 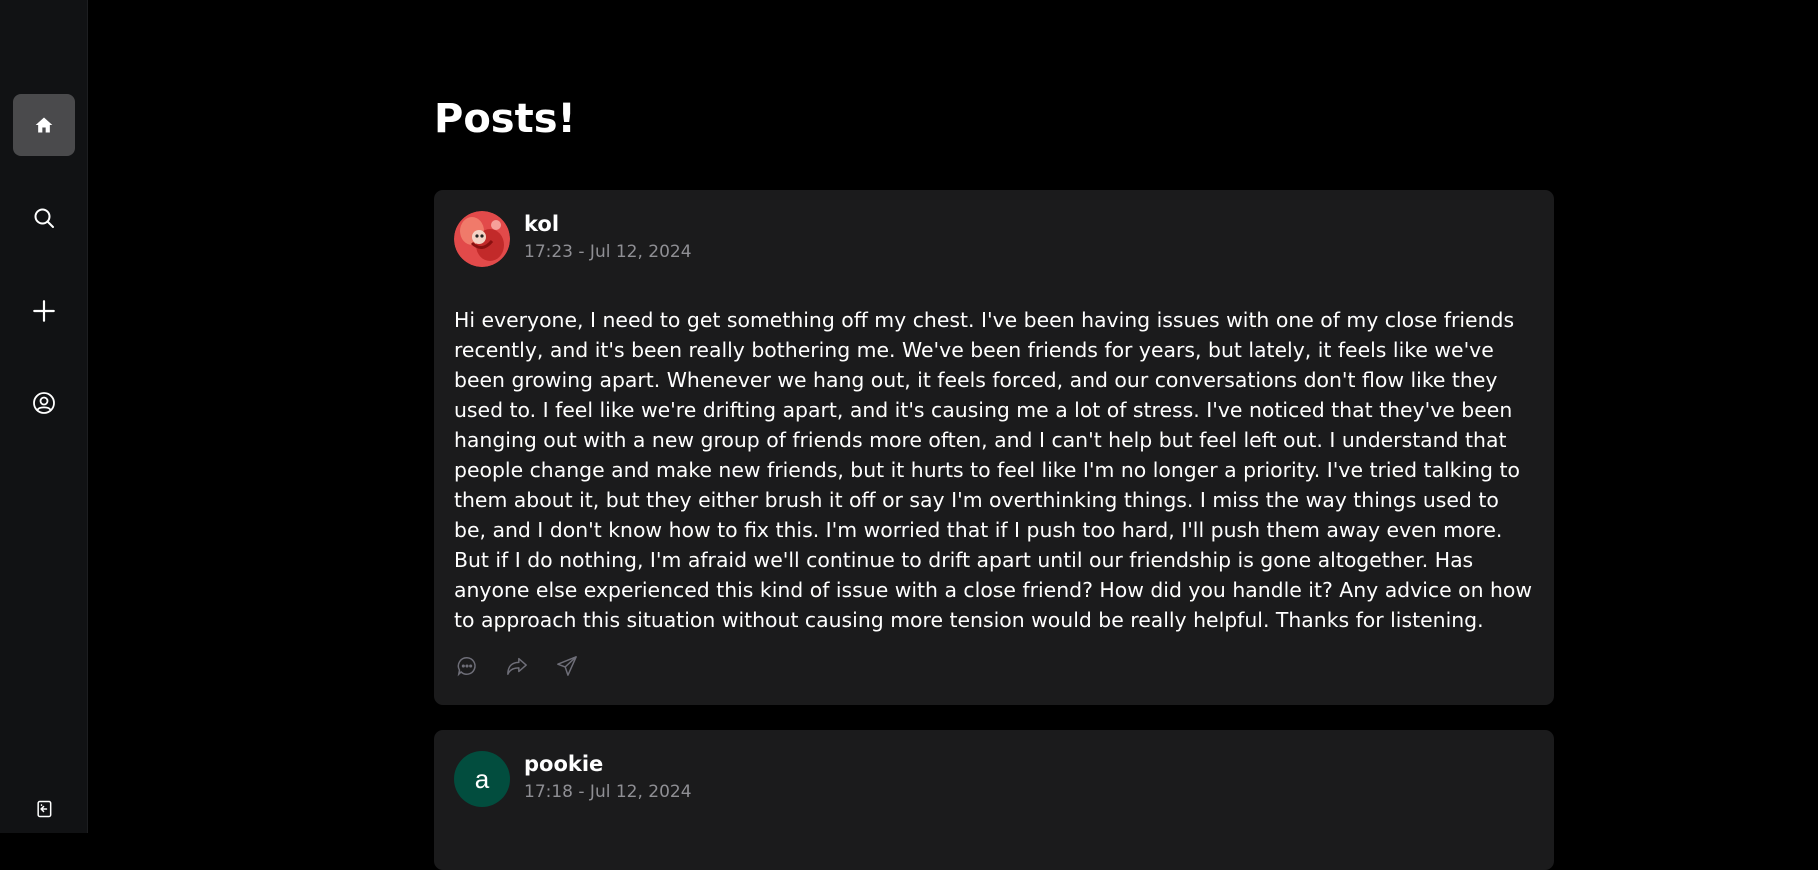 I want to click on post-actions, so click(x=517, y=668).